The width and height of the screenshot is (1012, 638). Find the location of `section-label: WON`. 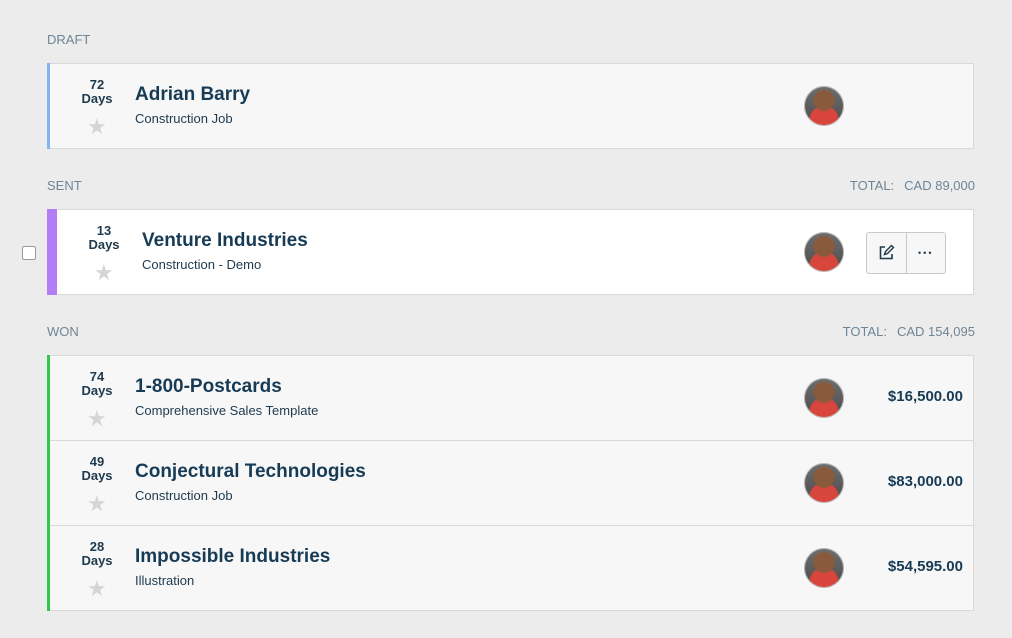

section-label: WON is located at coordinates (63, 331).